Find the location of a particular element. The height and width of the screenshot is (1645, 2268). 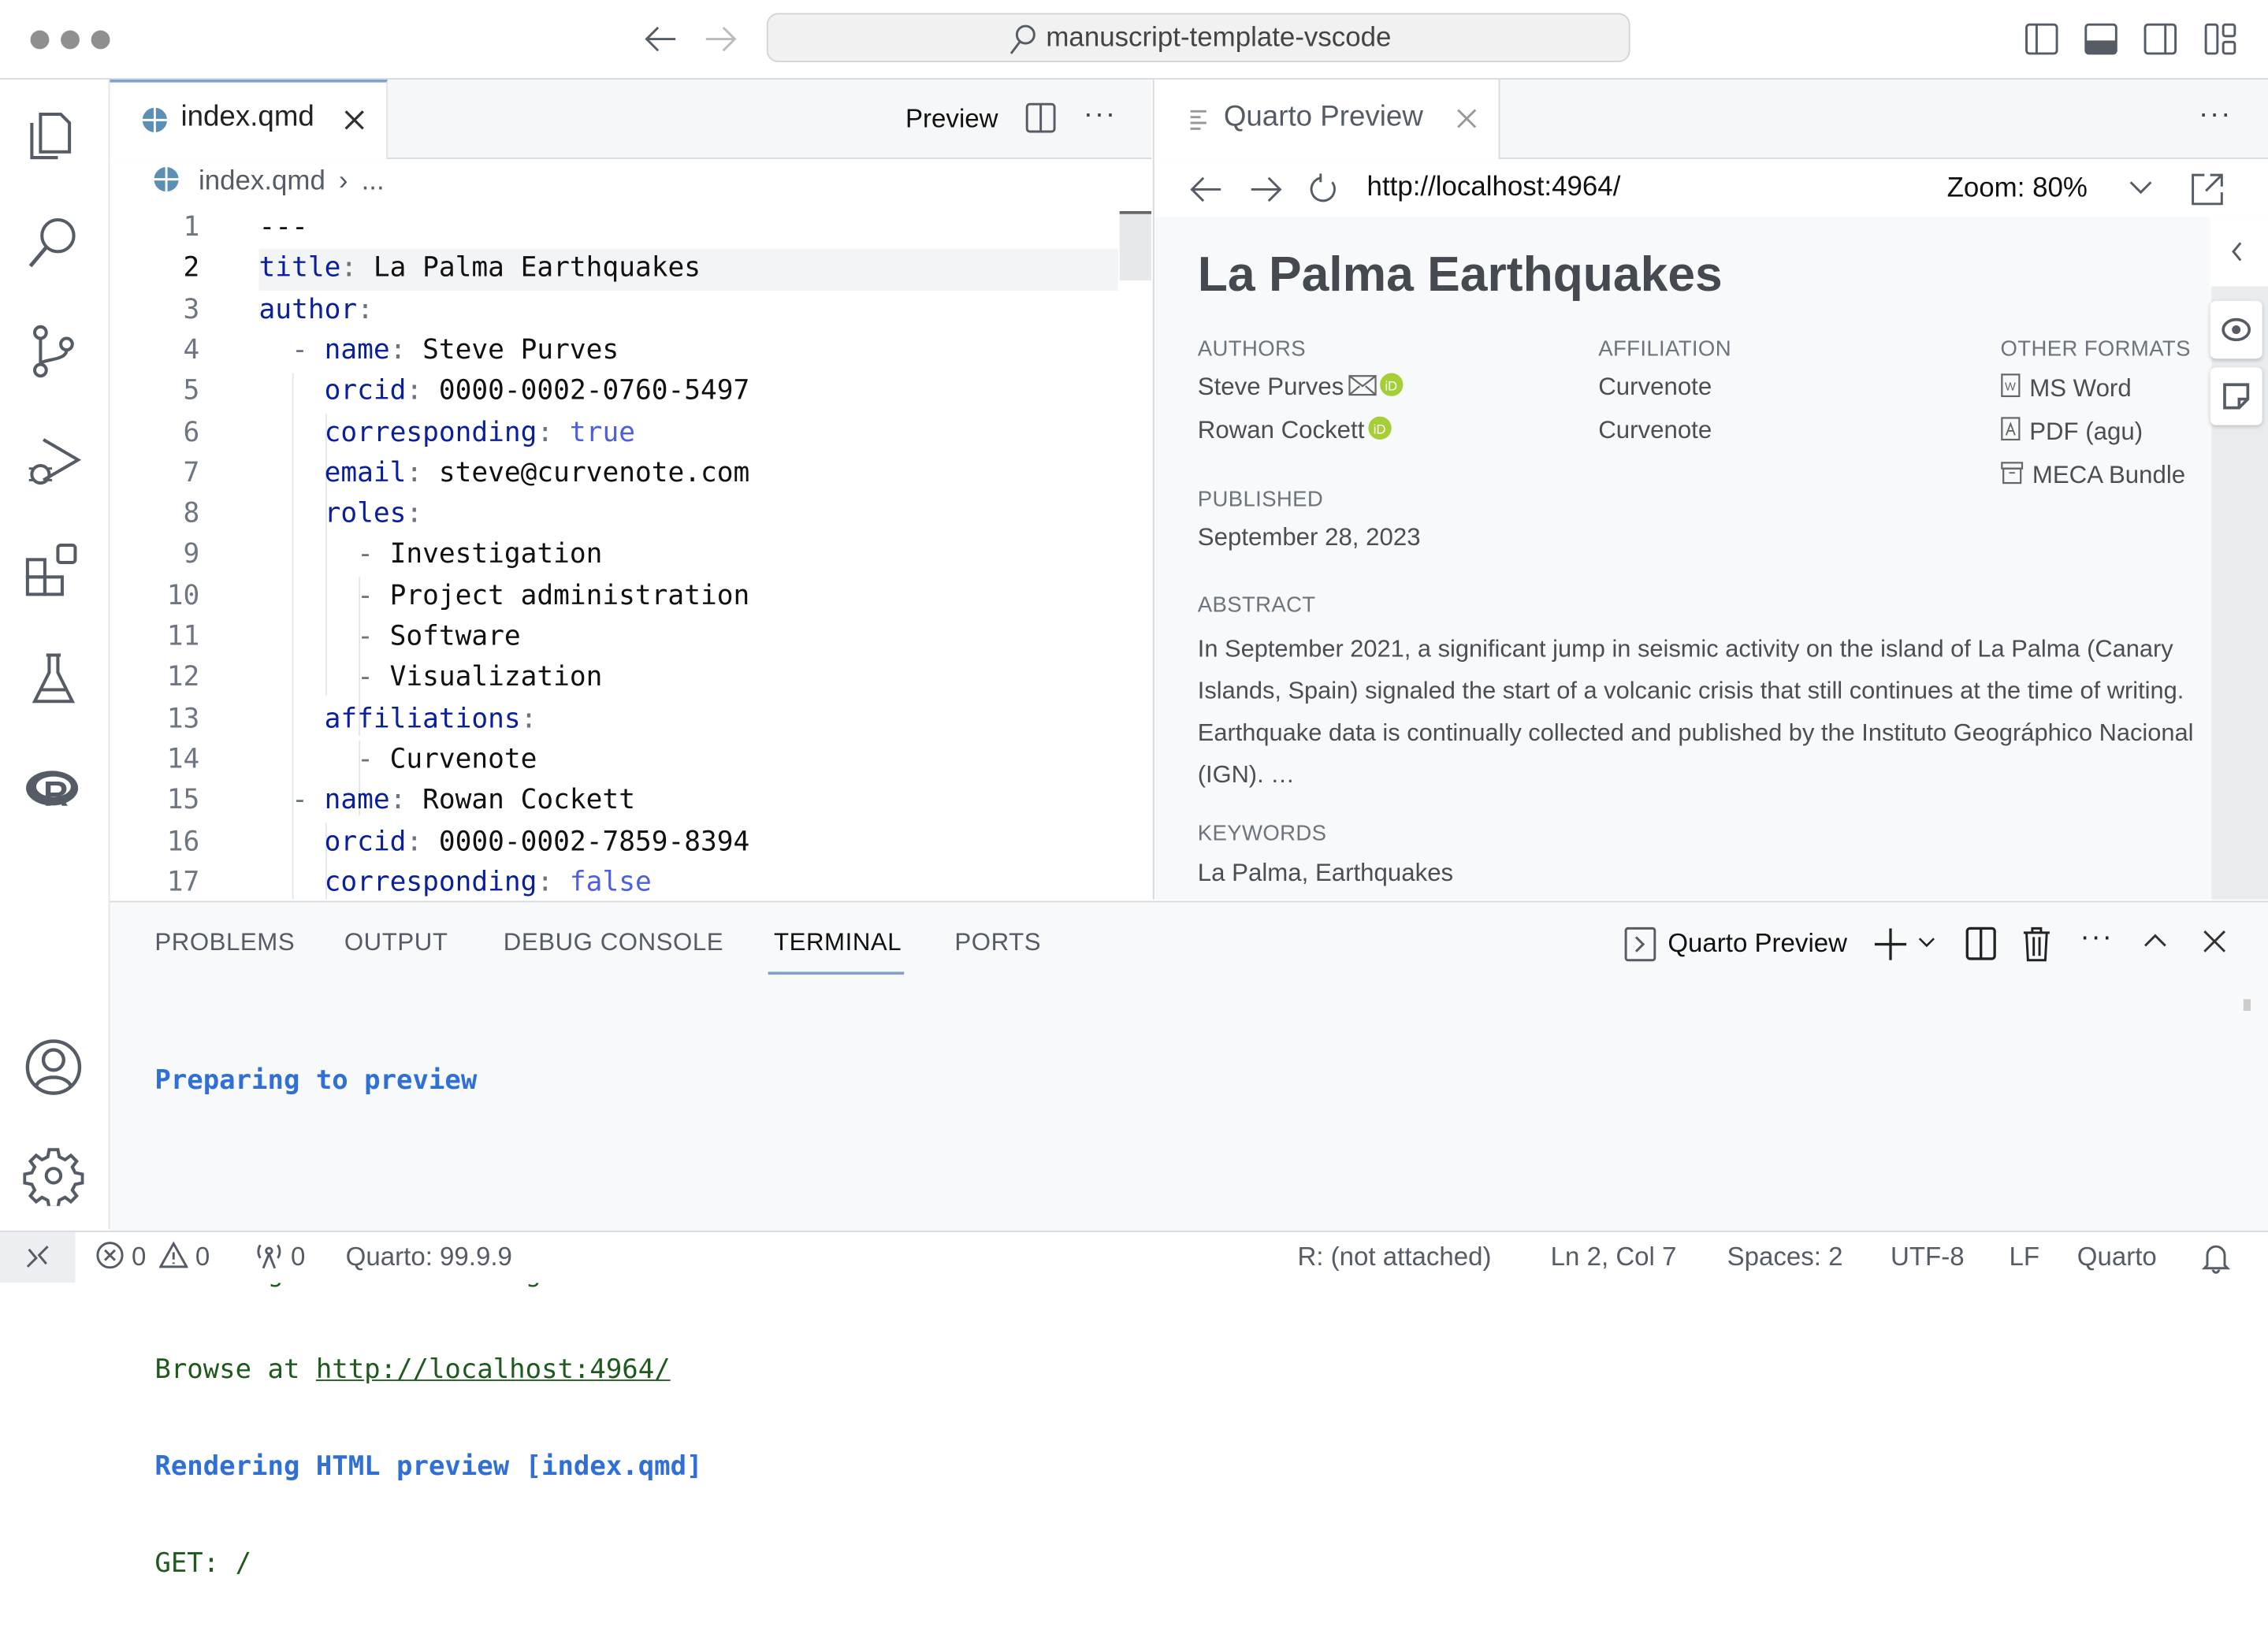

problems-indicator: 0 0 is located at coordinates (152, 1257).